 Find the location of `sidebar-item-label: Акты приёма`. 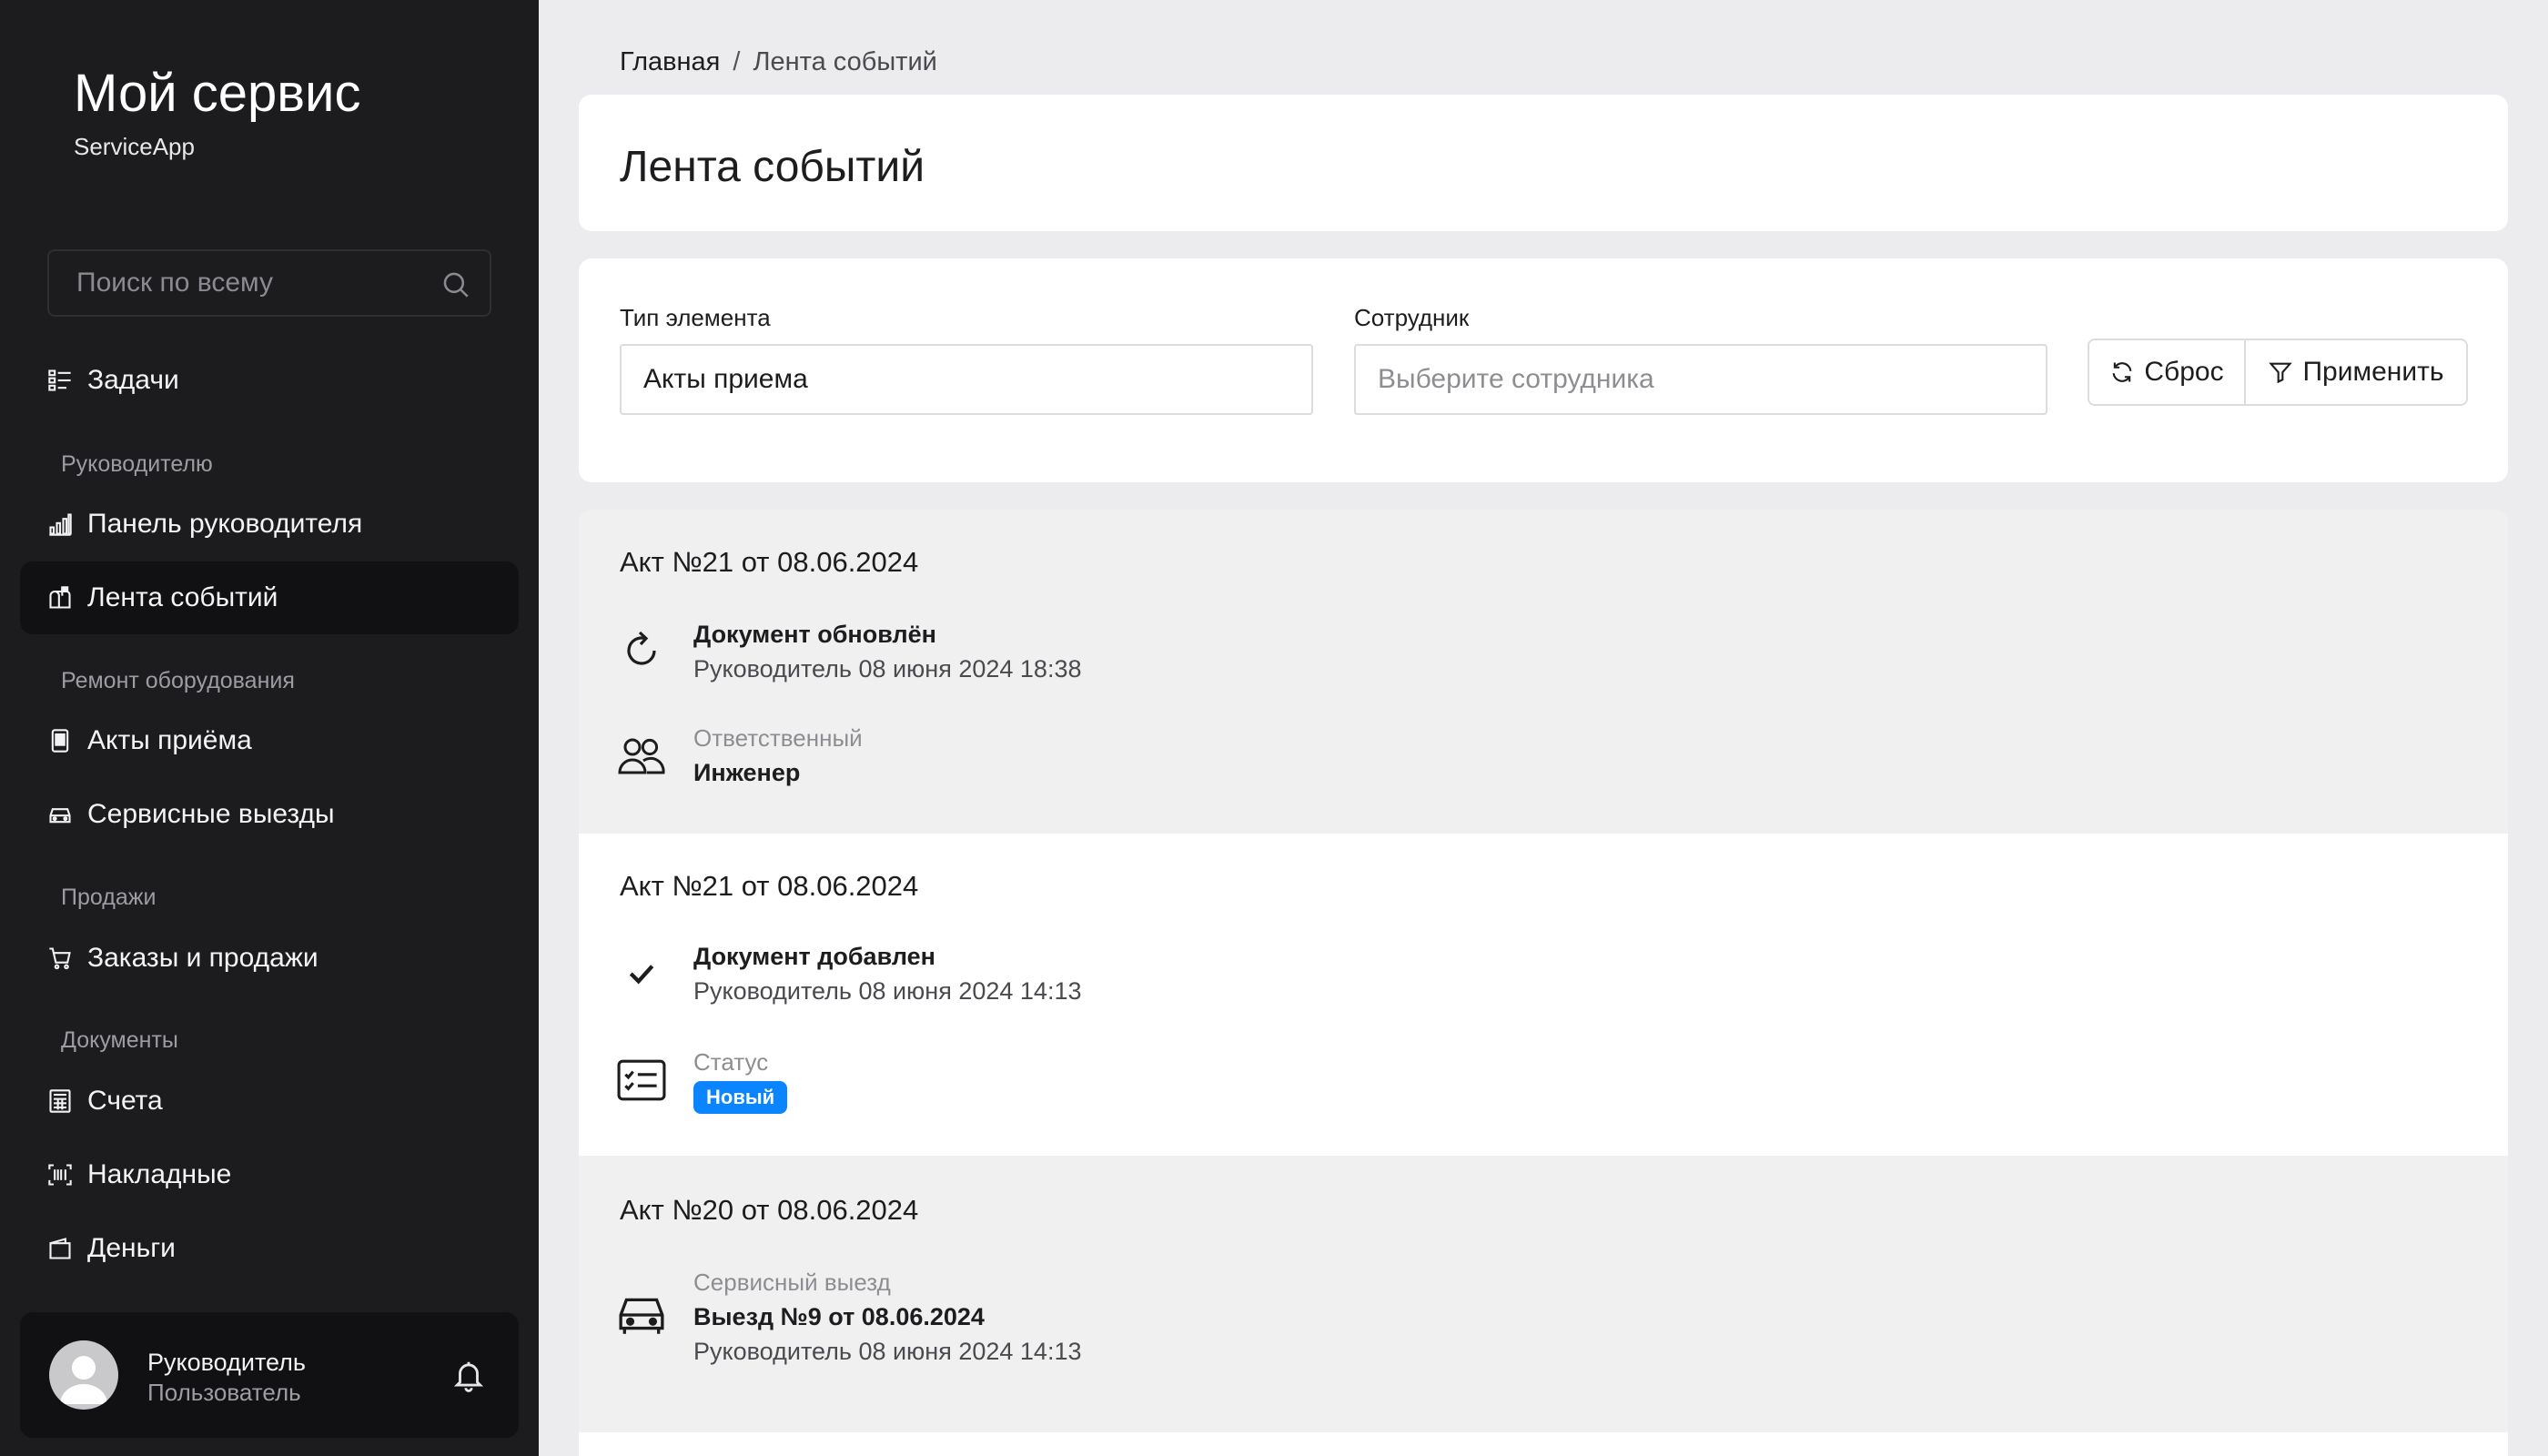

sidebar-item-label: Акты приёма is located at coordinates (170, 740).